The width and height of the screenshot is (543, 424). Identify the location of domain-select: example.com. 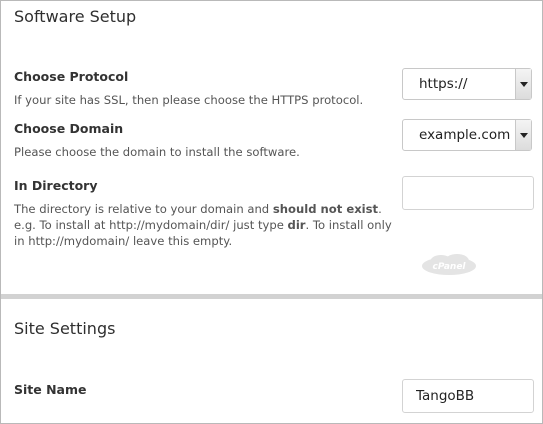
(467, 135).